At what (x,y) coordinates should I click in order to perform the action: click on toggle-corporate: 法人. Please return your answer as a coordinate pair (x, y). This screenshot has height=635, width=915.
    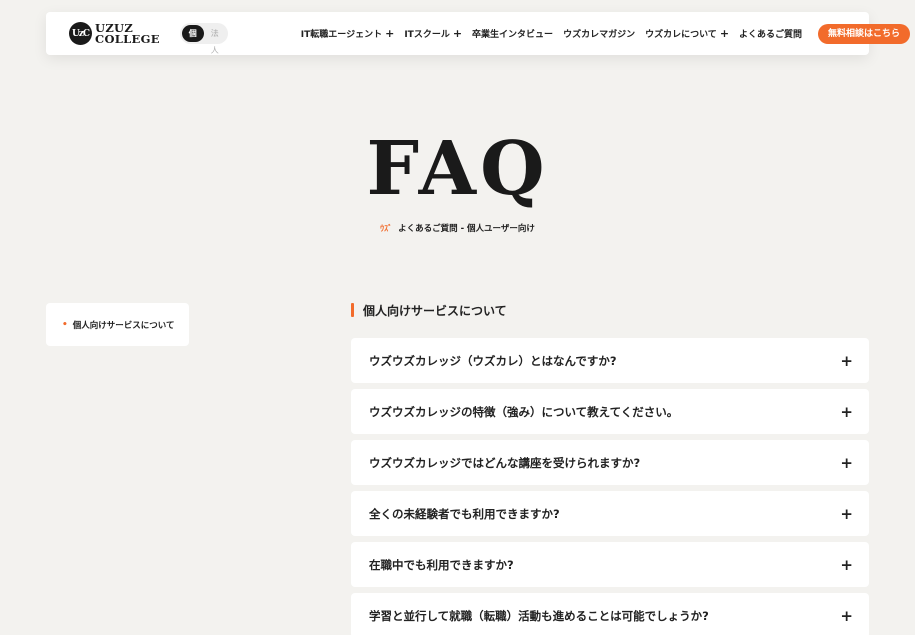
    Looking at the image, I should click on (215, 40).